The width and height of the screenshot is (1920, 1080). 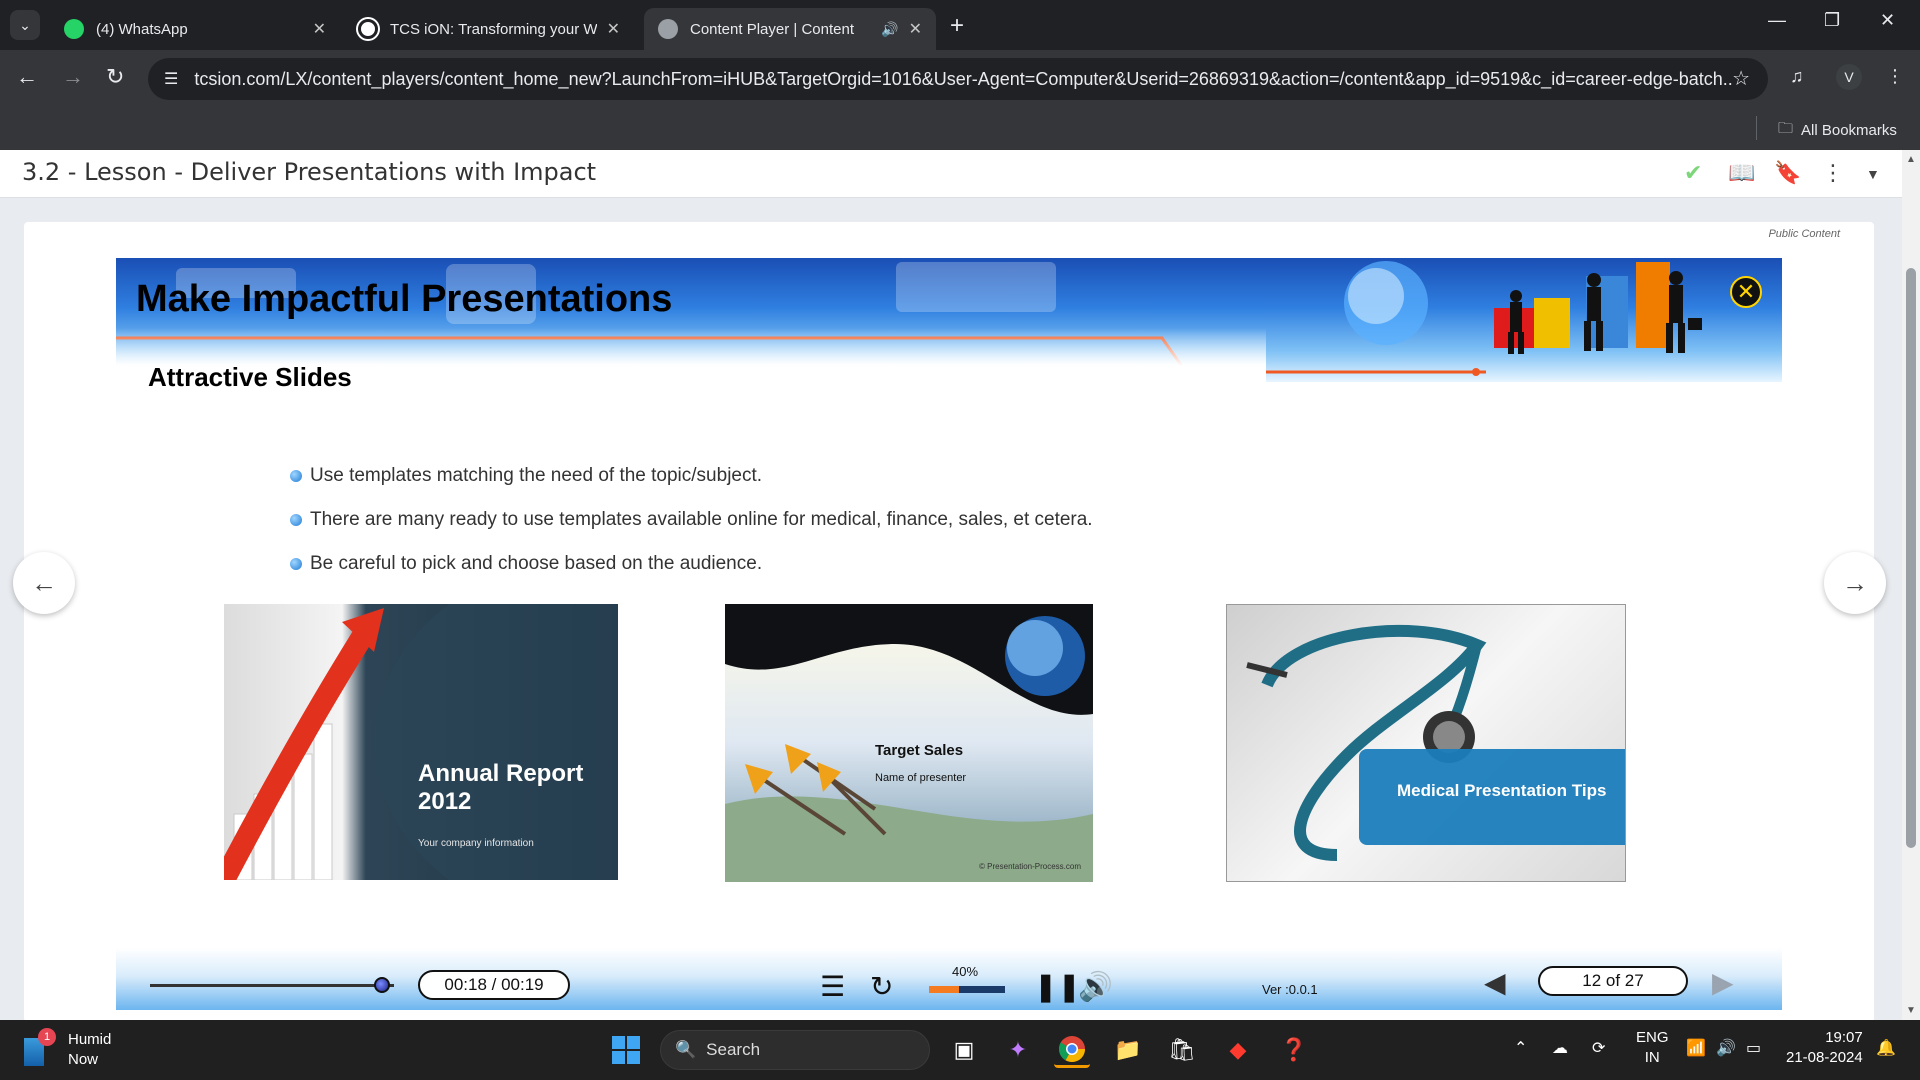 What do you see at coordinates (44, 583) in the screenshot?
I see `previous-arrow-button: ←` at bounding box center [44, 583].